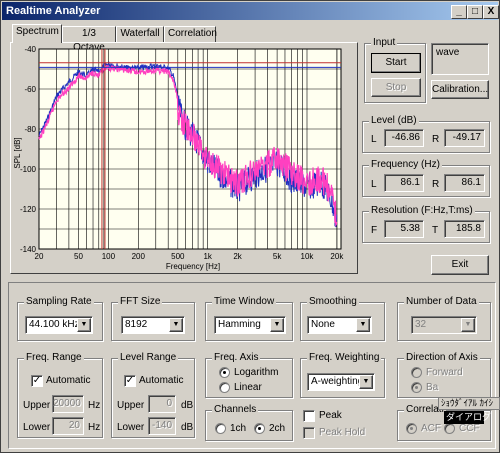 Image resolution: width=500 pixels, height=453 pixels. What do you see at coordinates (374, 139) in the screenshot?
I see `level-l-label: L` at bounding box center [374, 139].